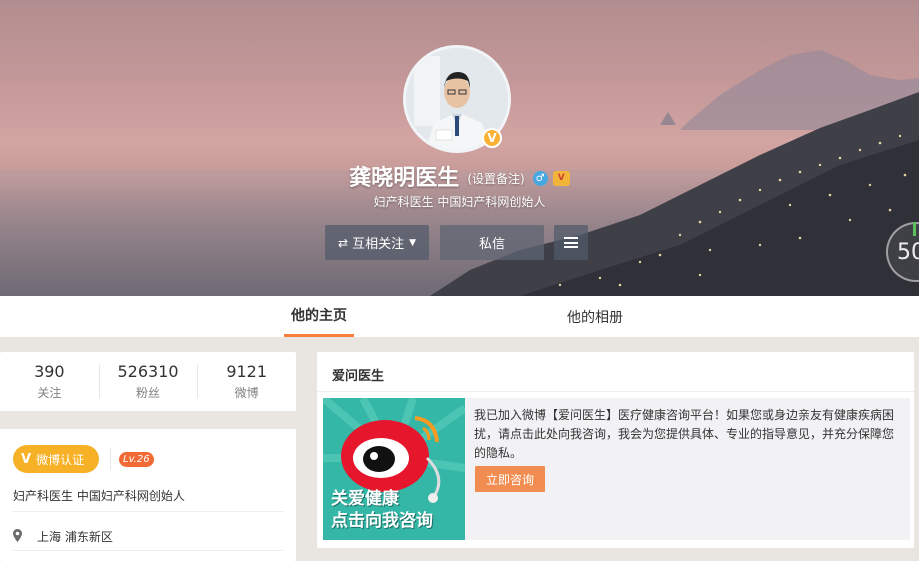 Image resolution: width=919 pixels, height=561 pixels. I want to click on more-menu-button, so click(571, 242).